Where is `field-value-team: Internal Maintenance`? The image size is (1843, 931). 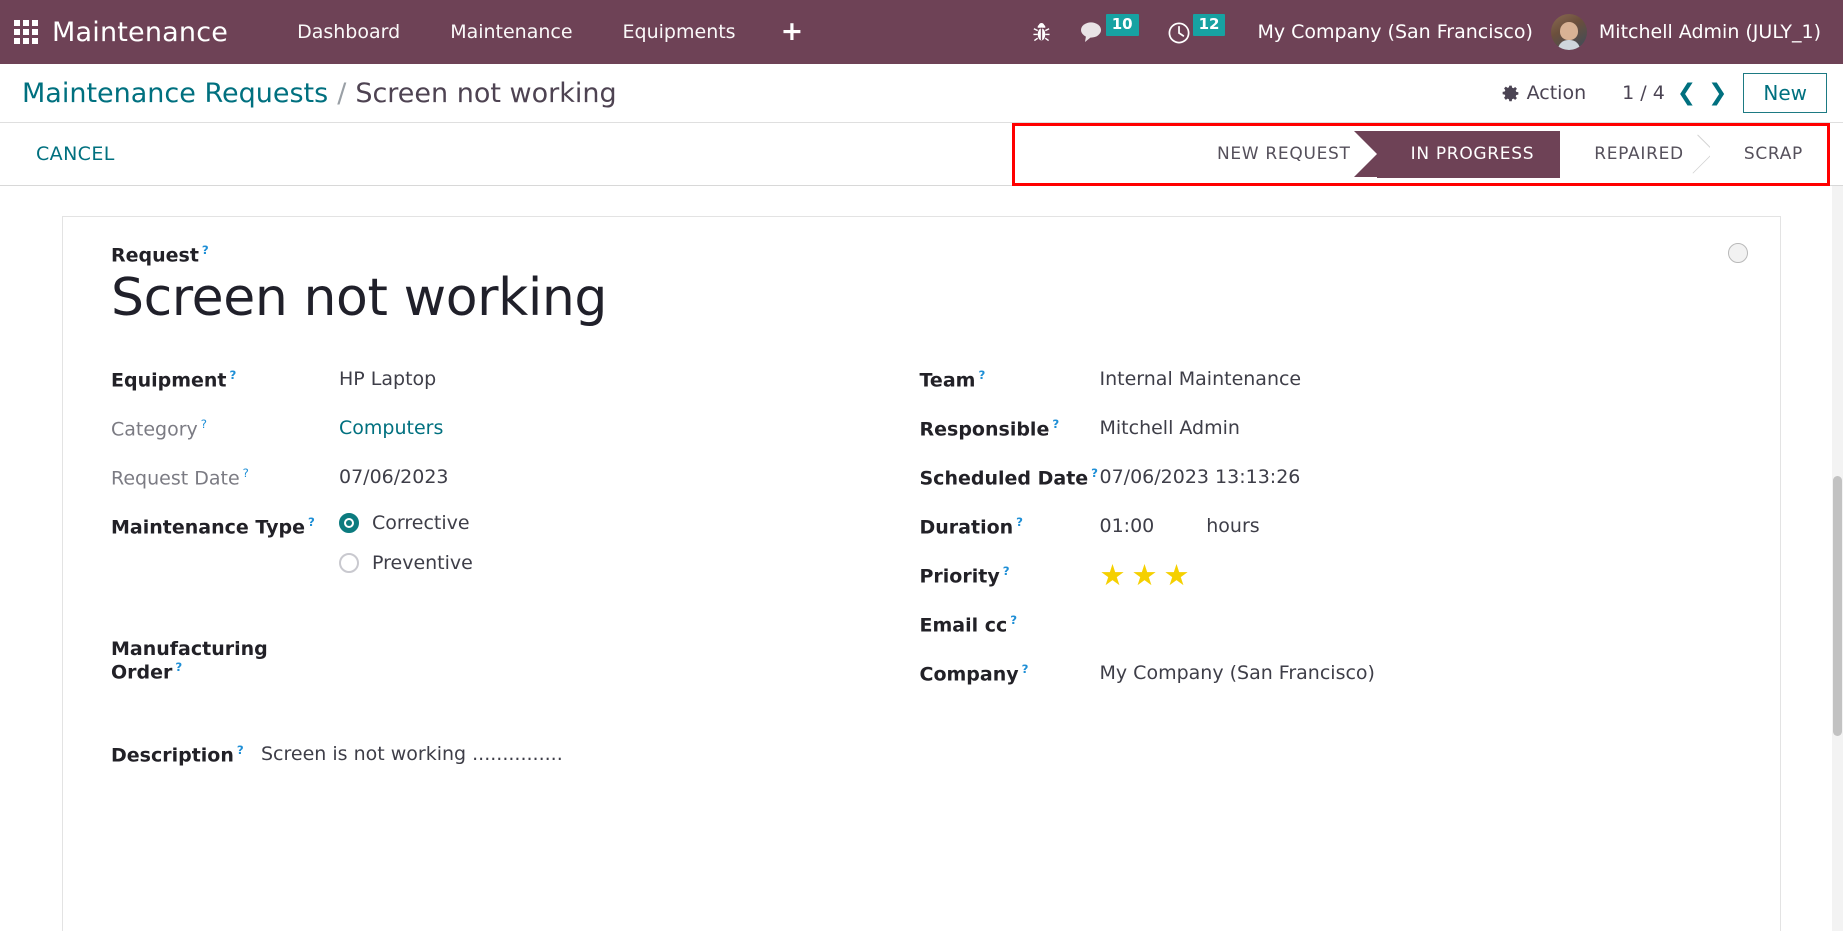 field-value-team: Internal Maintenance is located at coordinates (1201, 373).